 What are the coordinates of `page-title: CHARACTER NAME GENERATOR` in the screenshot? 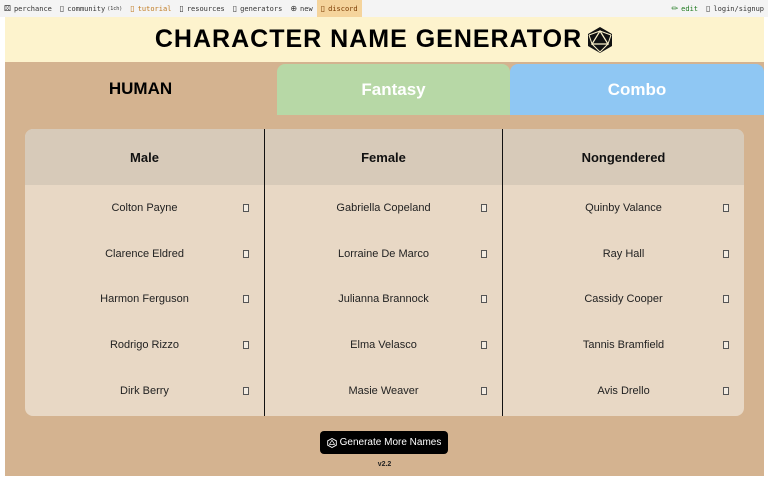 It's located at (368, 39).